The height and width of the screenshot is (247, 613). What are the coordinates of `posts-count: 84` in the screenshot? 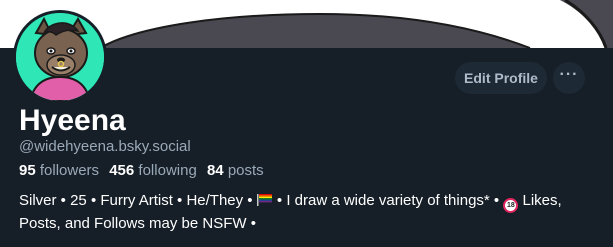 It's located at (215, 170).